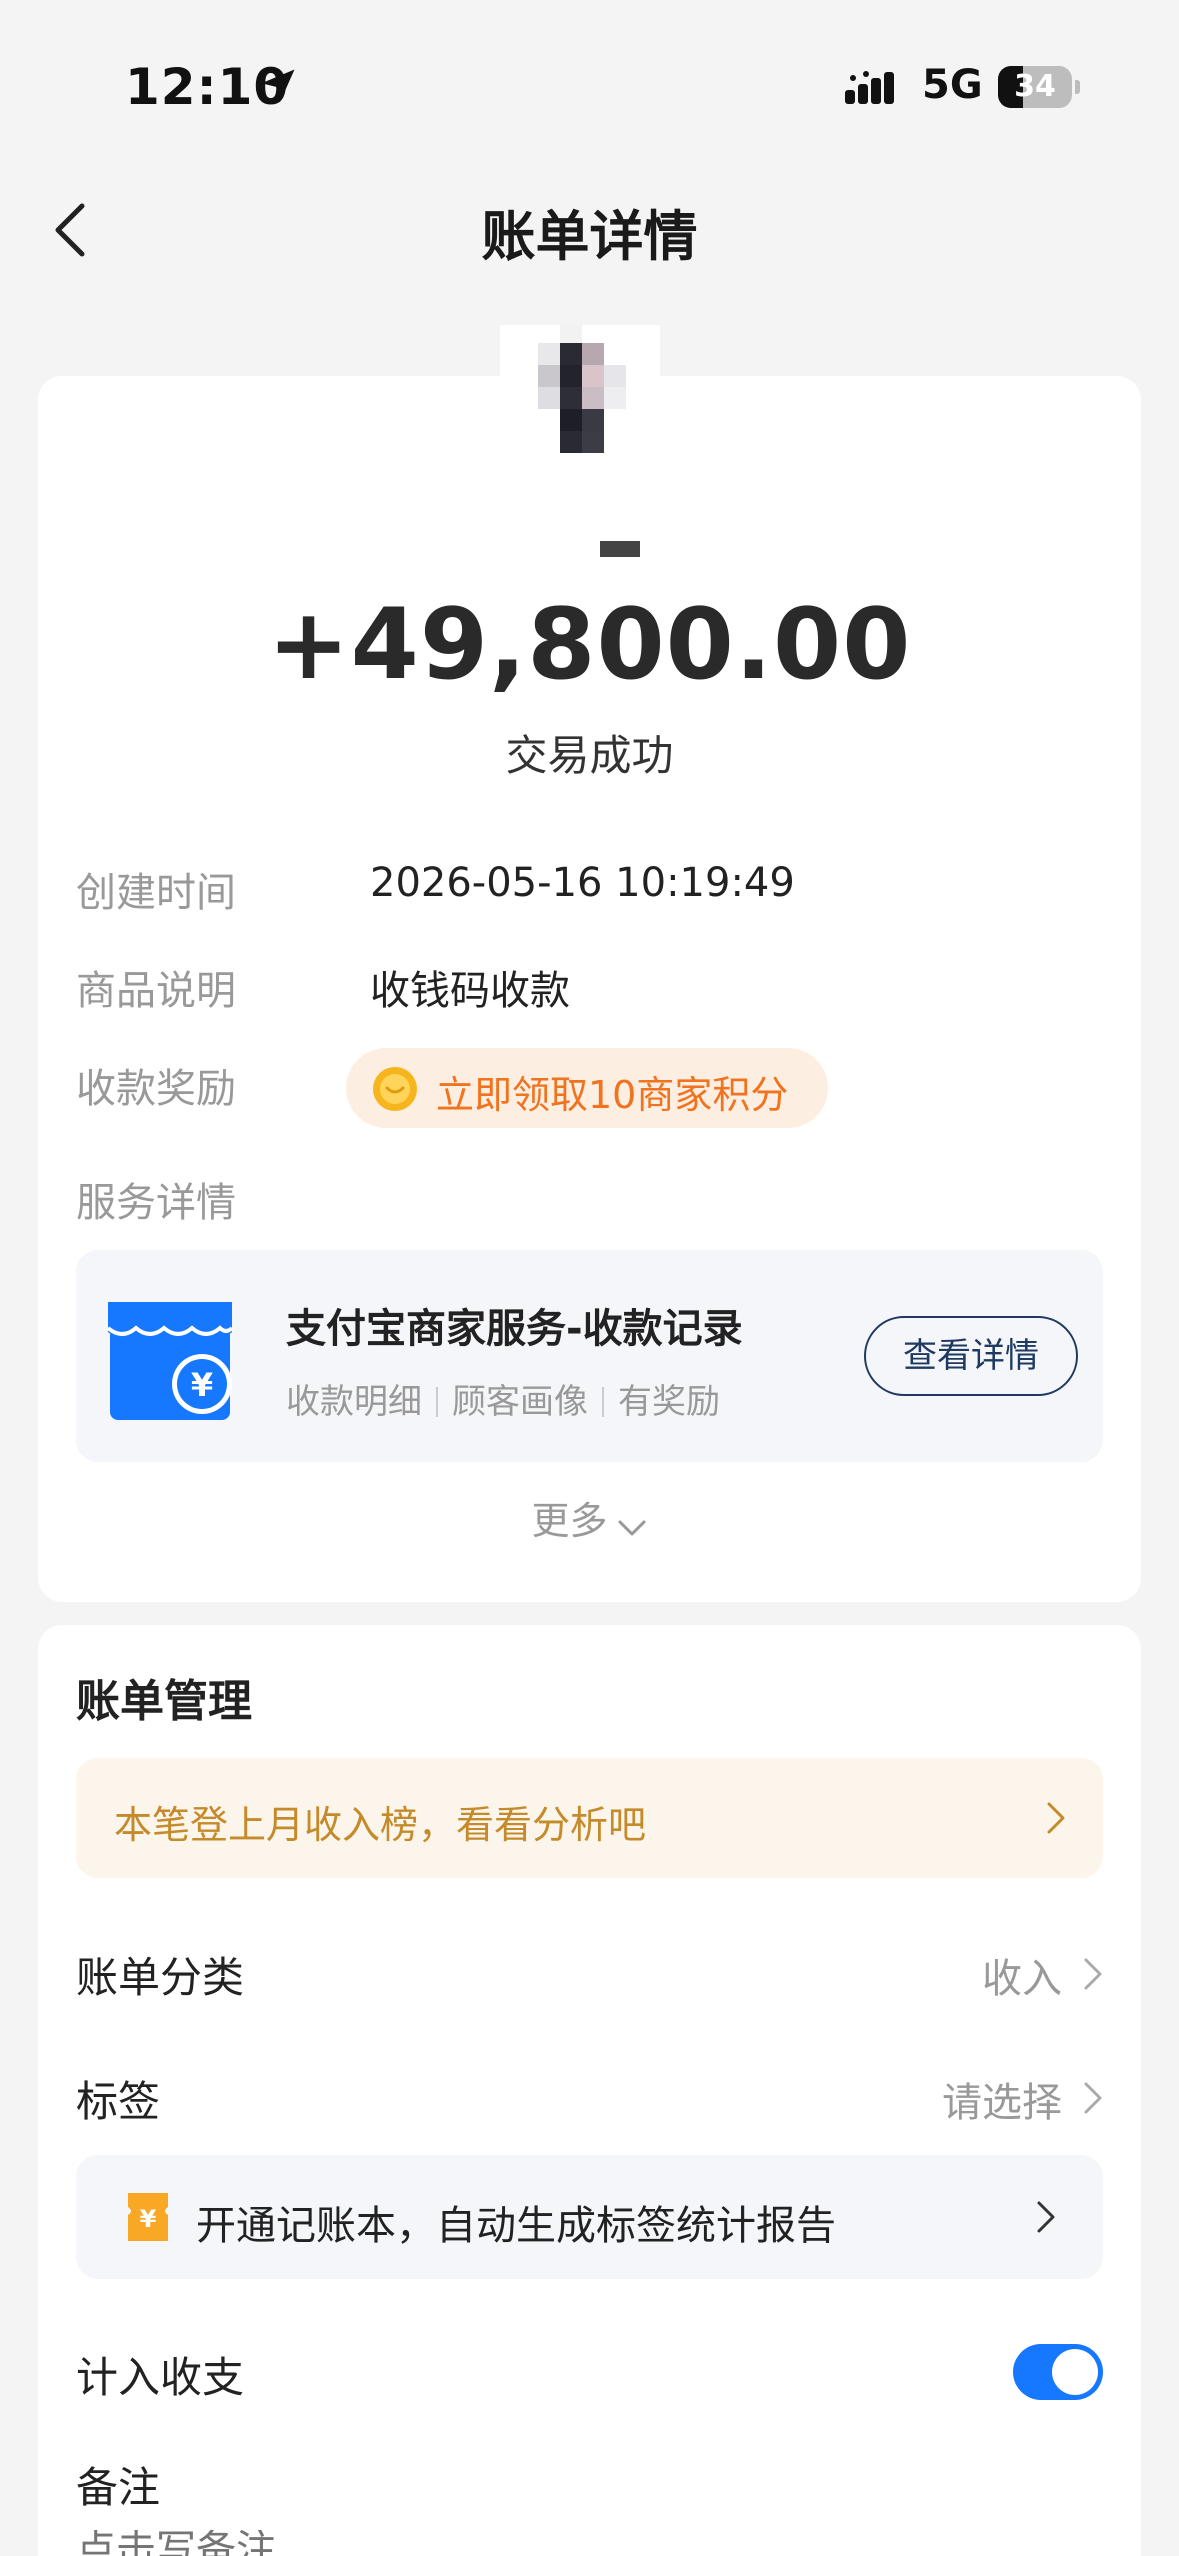 The image size is (1179, 2556). Describe the element at coordinates (156, 893) in the screenshot. I see `created-time-label: 创建时间` at that location.